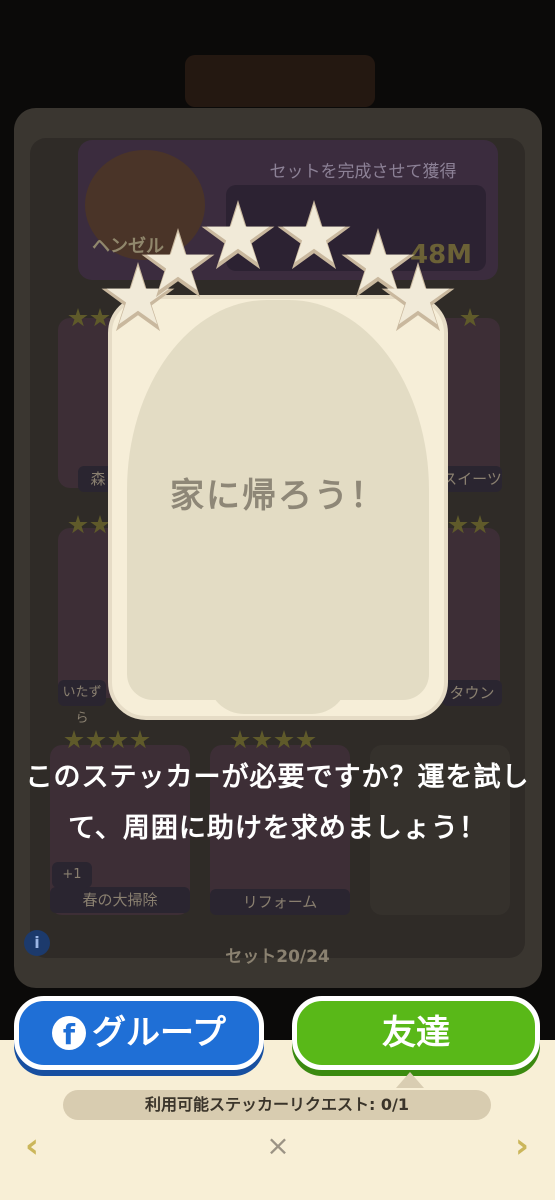 The image size is (555, 1200). I want to click on sticker-notch, so click(278, 696).